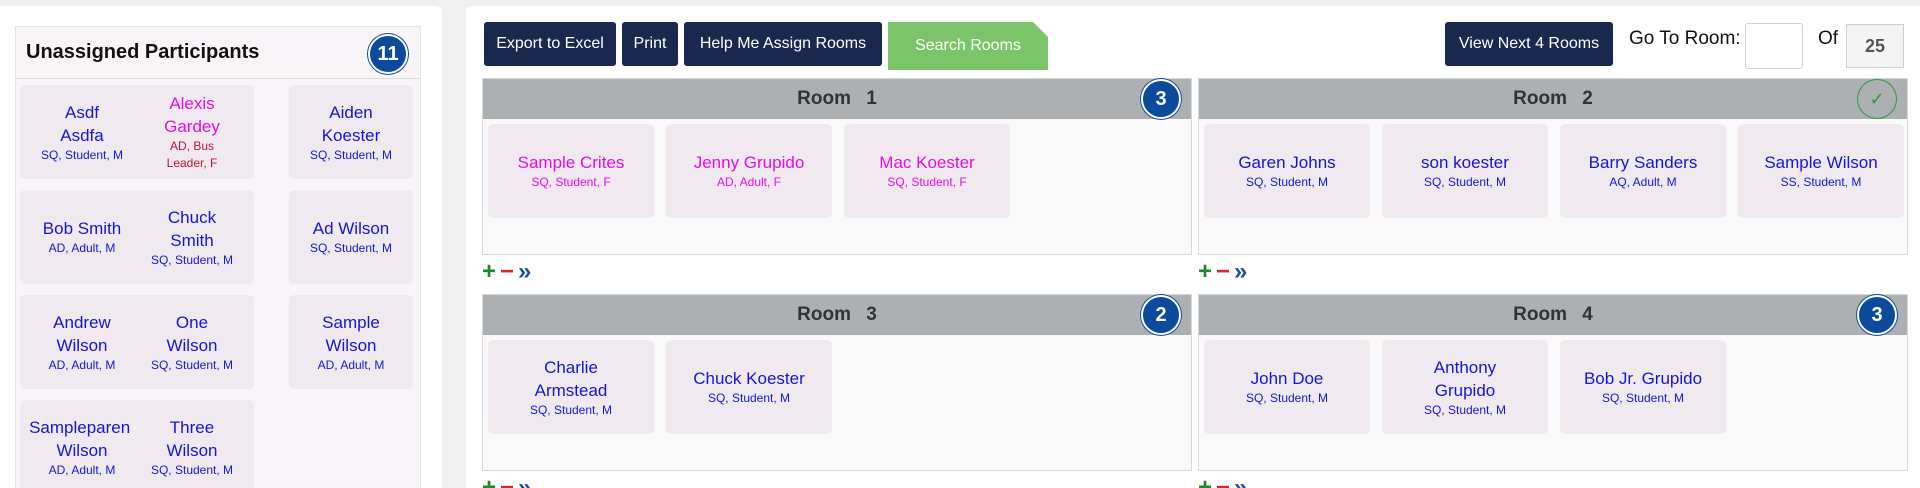  Describe the element at coordinates (1553, 99) in the screenshot. I see `room-header: Room 2 ✓` at that location.